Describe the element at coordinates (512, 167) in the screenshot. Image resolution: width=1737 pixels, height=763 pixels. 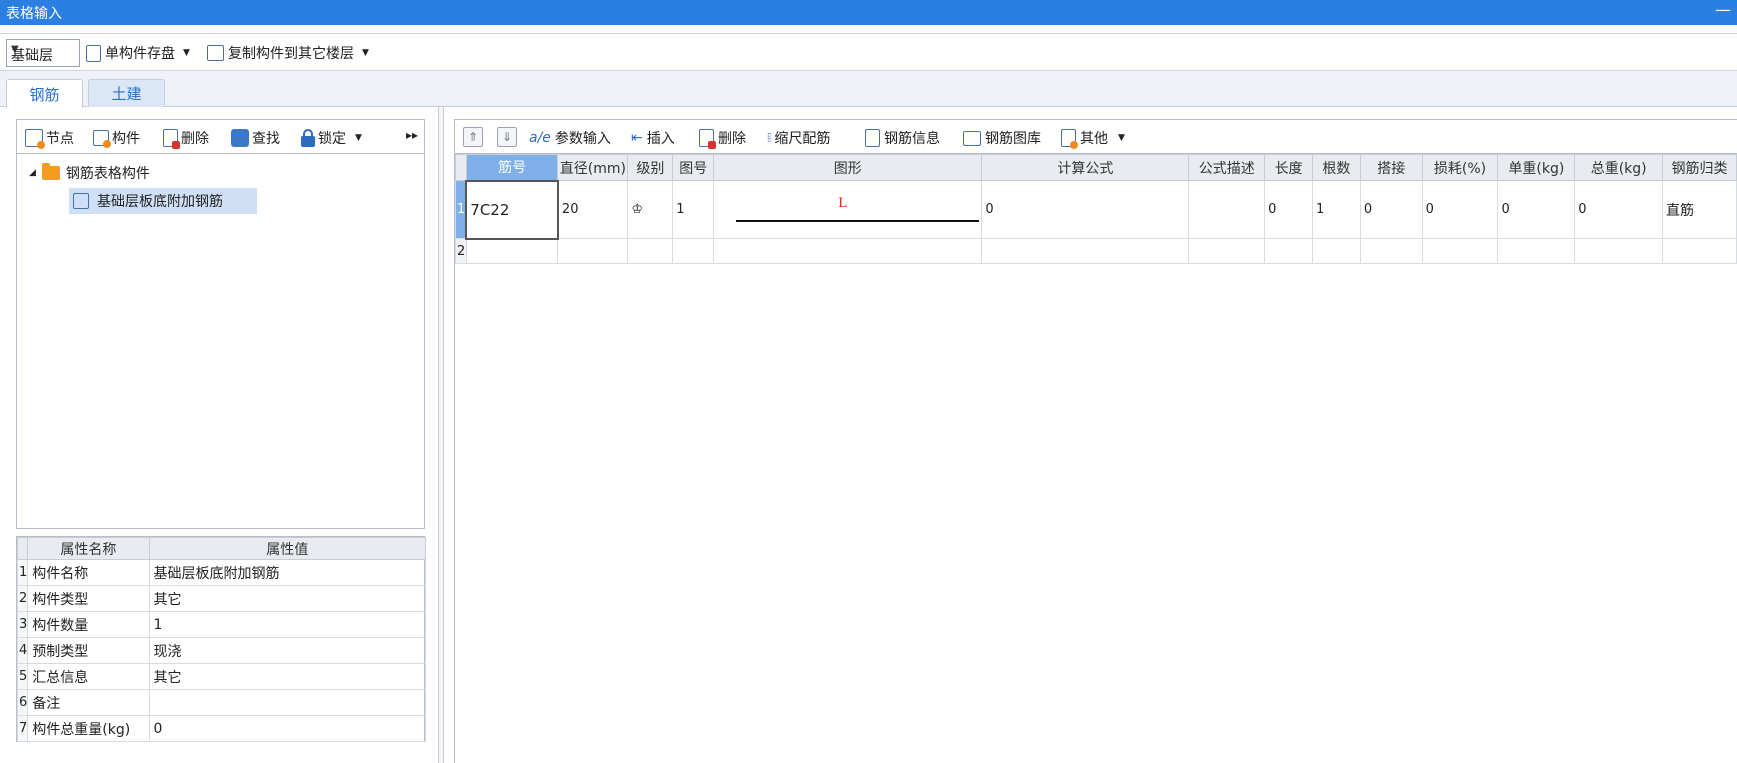
I see `header-bar-no: 筋号` at that location.